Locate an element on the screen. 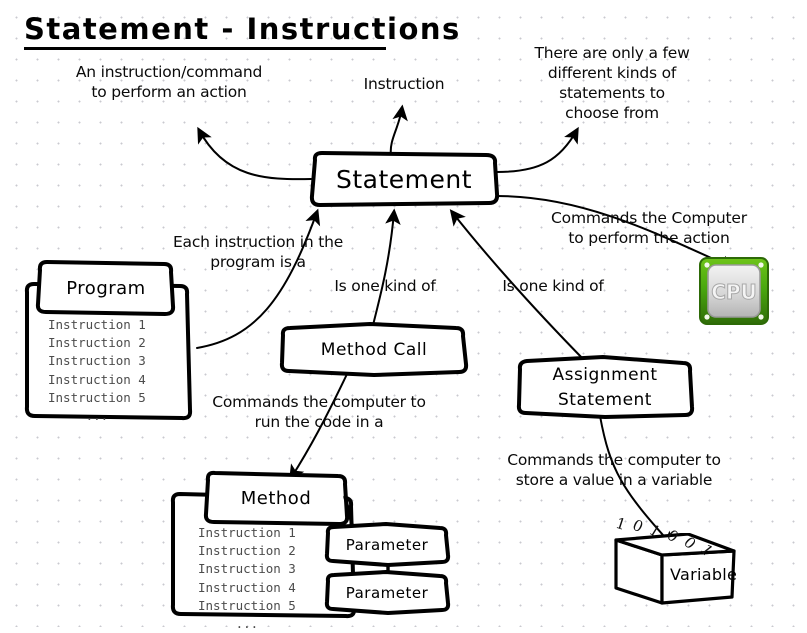 The height and width of the screenshot is (633, 807). node-statement: Statement is located at coordinates (404, 179).